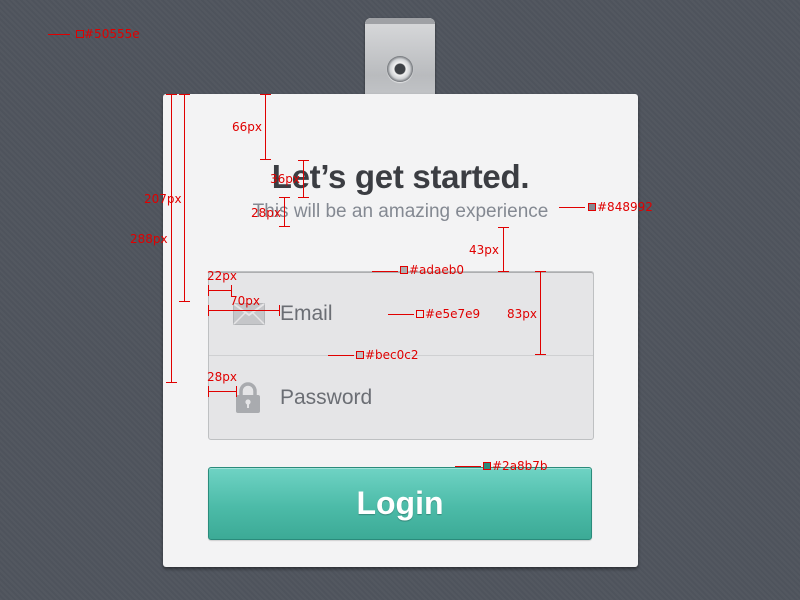 The height and width of the screenshot is (600, 800). I want to click on annotation-color-input-top: #adaeb0, so click(437, 270).